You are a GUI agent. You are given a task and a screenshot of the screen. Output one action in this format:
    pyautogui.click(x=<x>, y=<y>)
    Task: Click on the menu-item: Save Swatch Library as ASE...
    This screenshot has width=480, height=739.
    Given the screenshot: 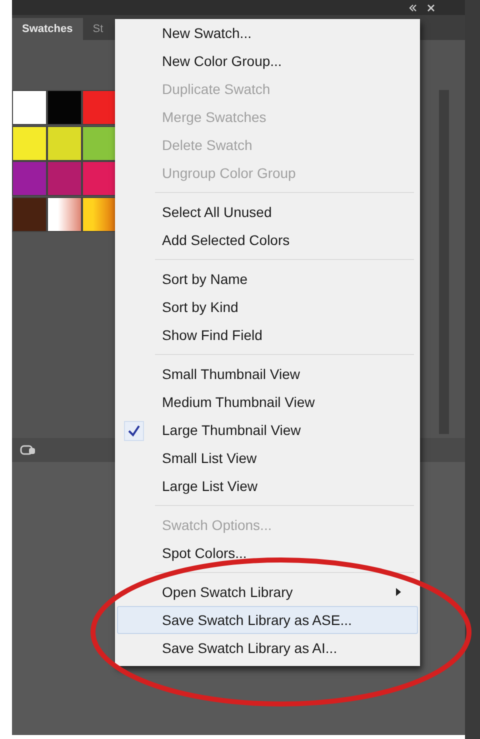 What is the action you would take?
    pyautogui.click(x=267, y=620)
    